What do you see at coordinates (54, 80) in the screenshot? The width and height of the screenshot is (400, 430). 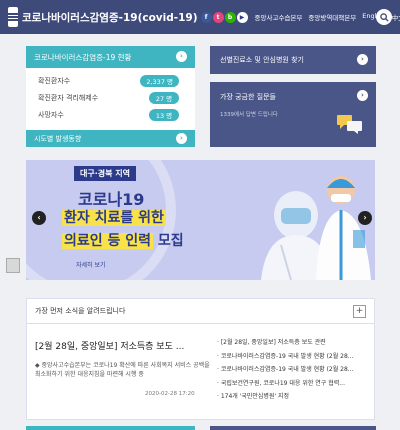 I see `stat-label: 확진환자수` at bounding box center [54, 80].